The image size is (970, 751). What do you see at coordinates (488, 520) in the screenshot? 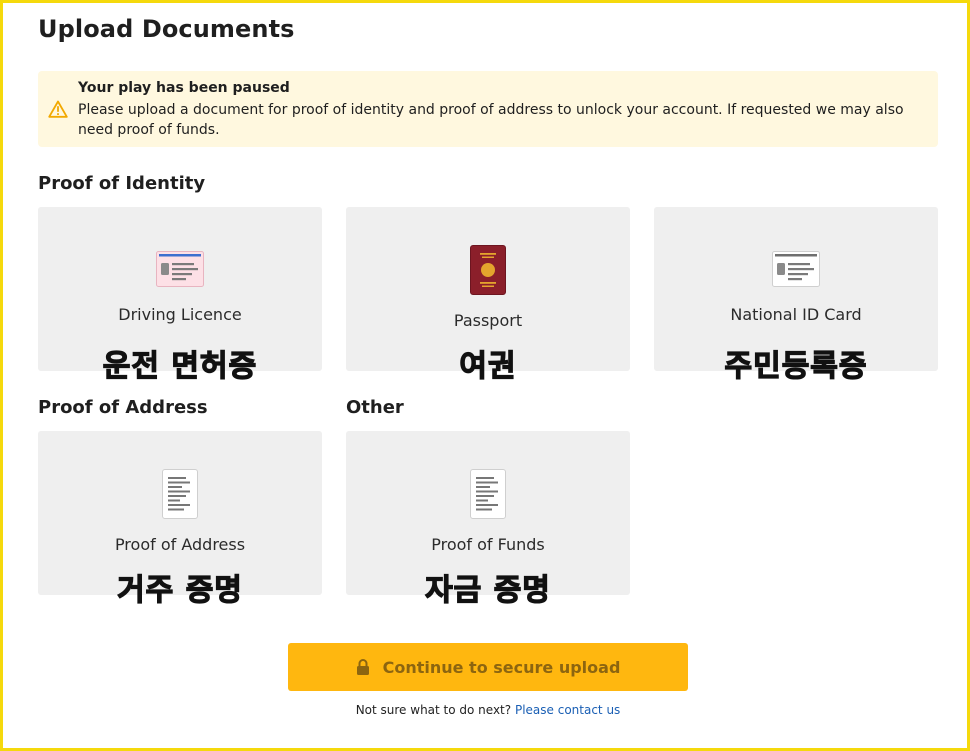
I see `card-proof-of-funds: Proof of Funds 자금 증명` at bounding box center [488, 520].